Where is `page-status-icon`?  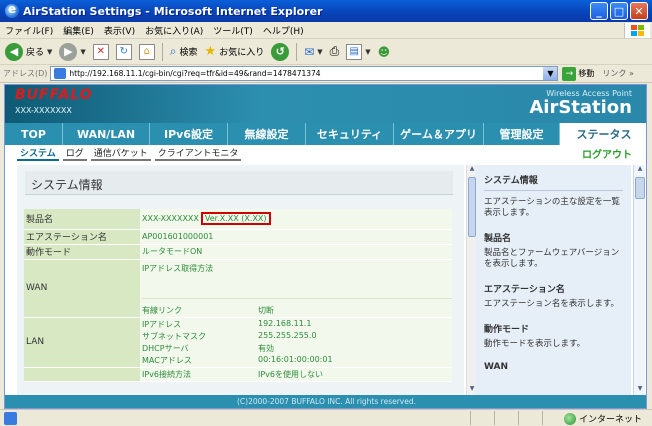
page-status-icon is located at coordinates (10, 418).